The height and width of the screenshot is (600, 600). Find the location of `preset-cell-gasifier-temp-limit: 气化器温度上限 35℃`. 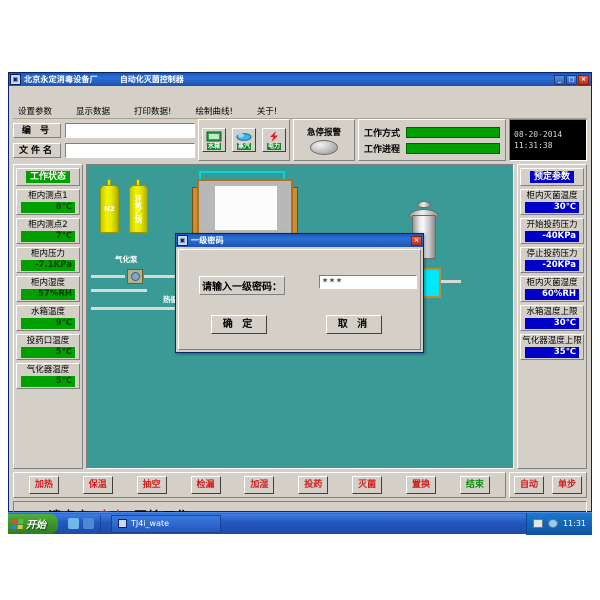

preset-cell-gasifier-temp-limit: 气化器温度上限 35℃ is located at coordinates (552, 347).